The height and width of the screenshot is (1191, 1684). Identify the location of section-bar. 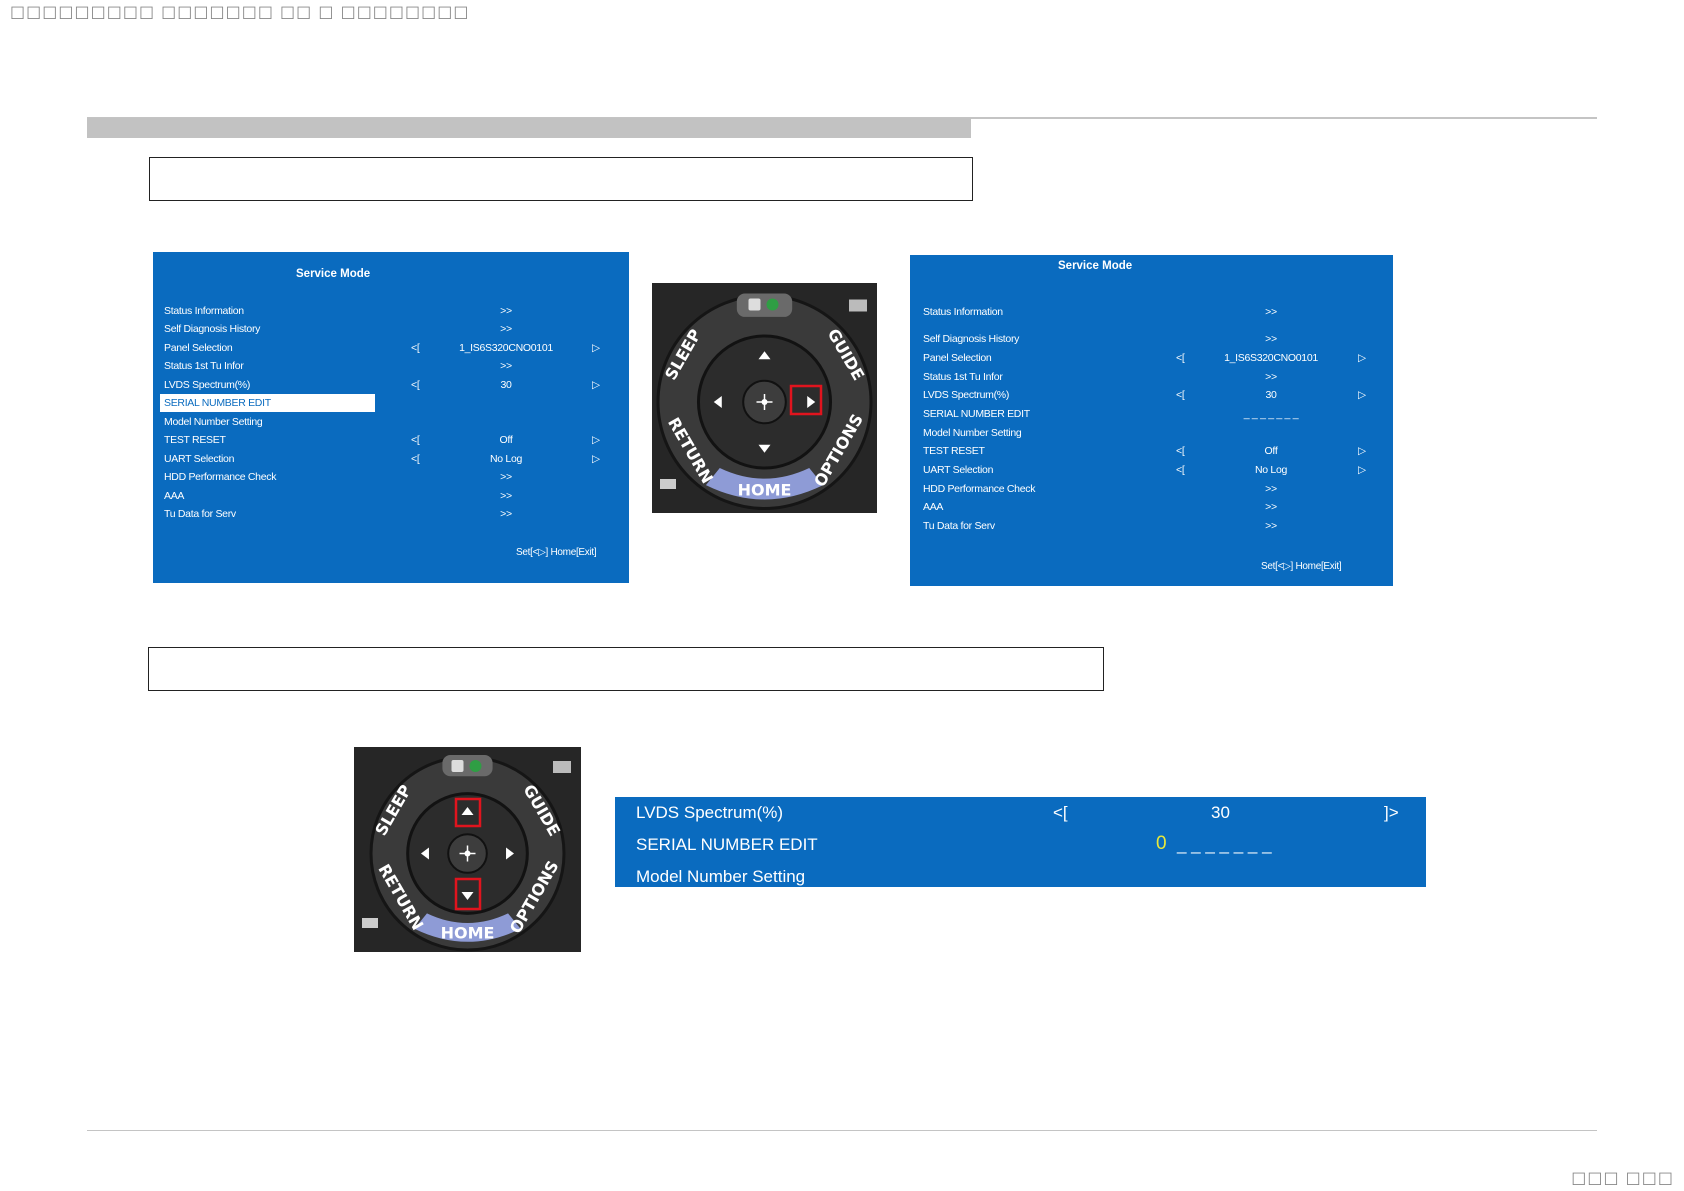
(529, 128).